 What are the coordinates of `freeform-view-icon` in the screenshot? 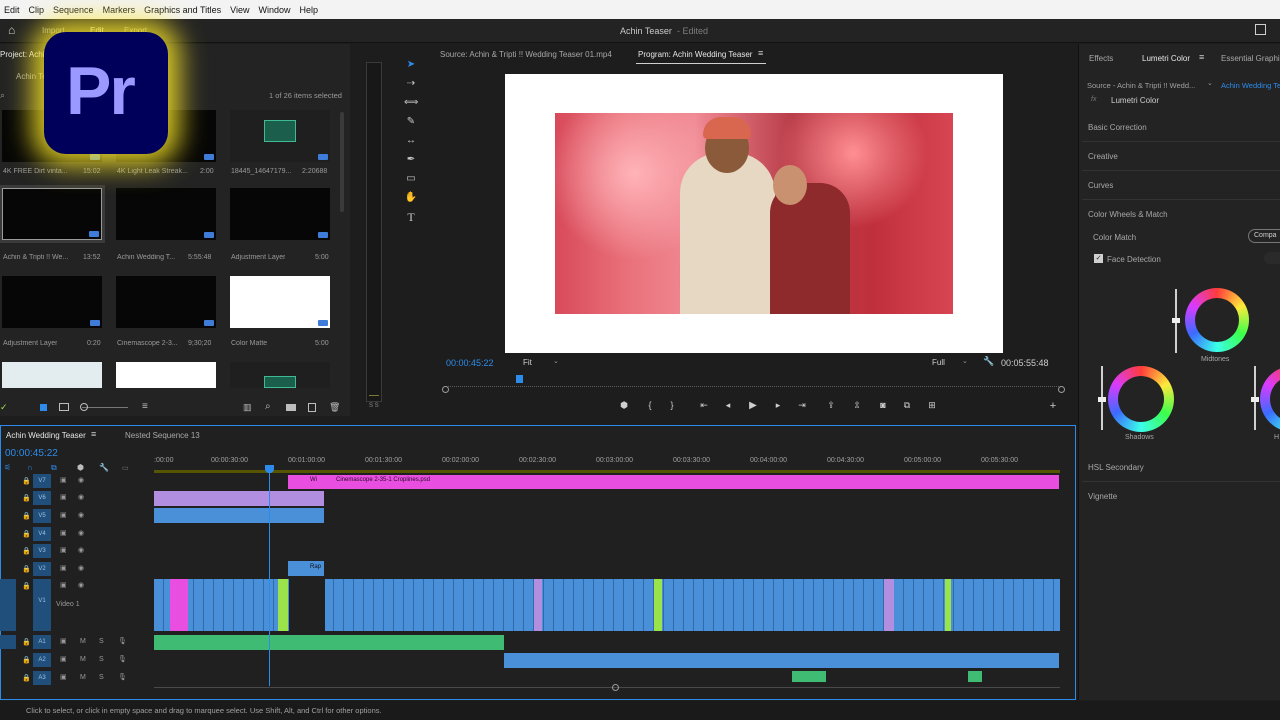 It's located at (64, 407).